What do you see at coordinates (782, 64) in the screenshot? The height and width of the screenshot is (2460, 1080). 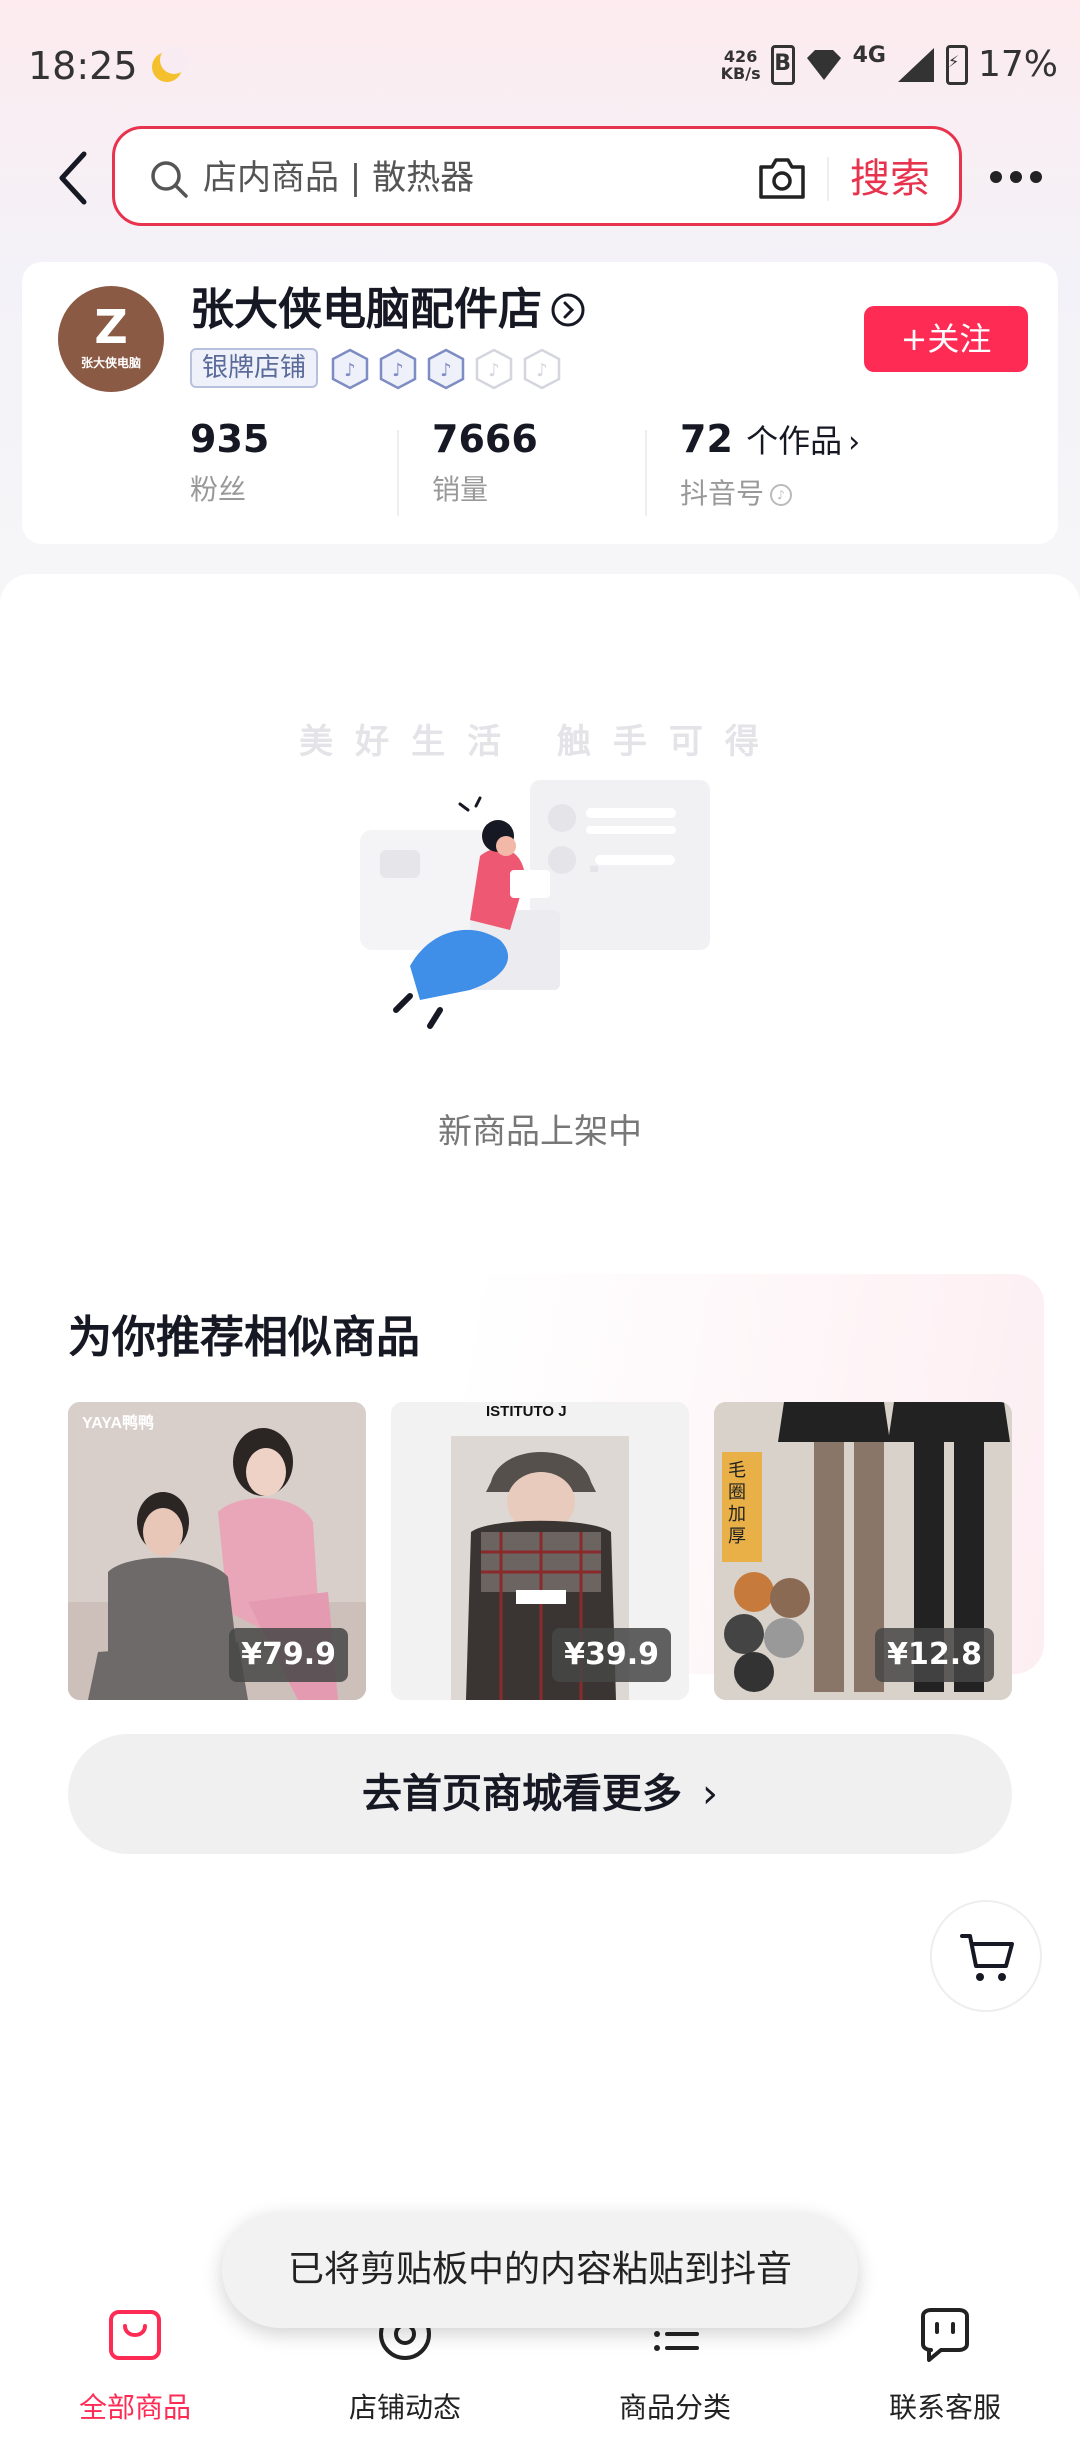 I see `data-saver-icon: B` at bounding box center [782, 64].